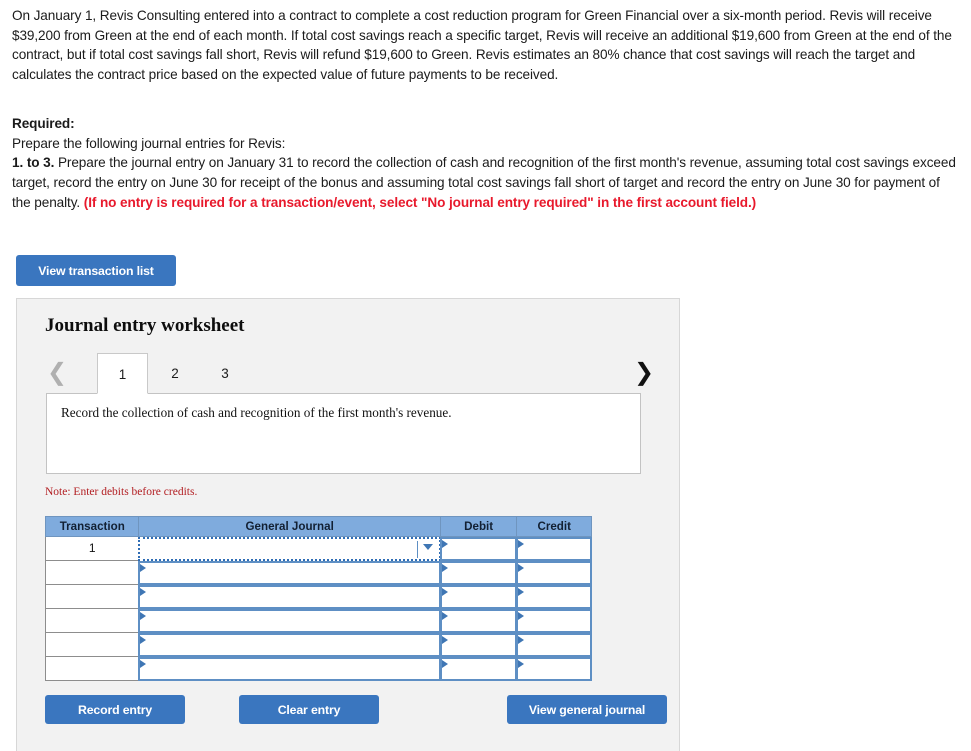  Describe the element at coordinates (225, 373) in the screenshot. I see `tab-3: 3` at that location.